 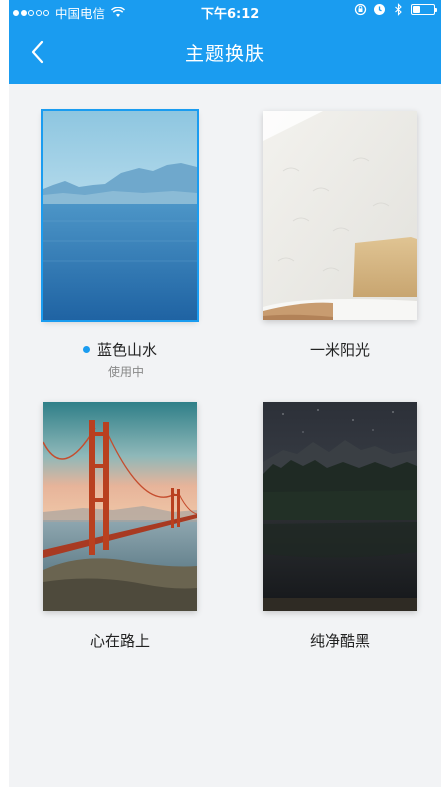 I want to click on orientation-lock-icon, so click(x=360, y=9).